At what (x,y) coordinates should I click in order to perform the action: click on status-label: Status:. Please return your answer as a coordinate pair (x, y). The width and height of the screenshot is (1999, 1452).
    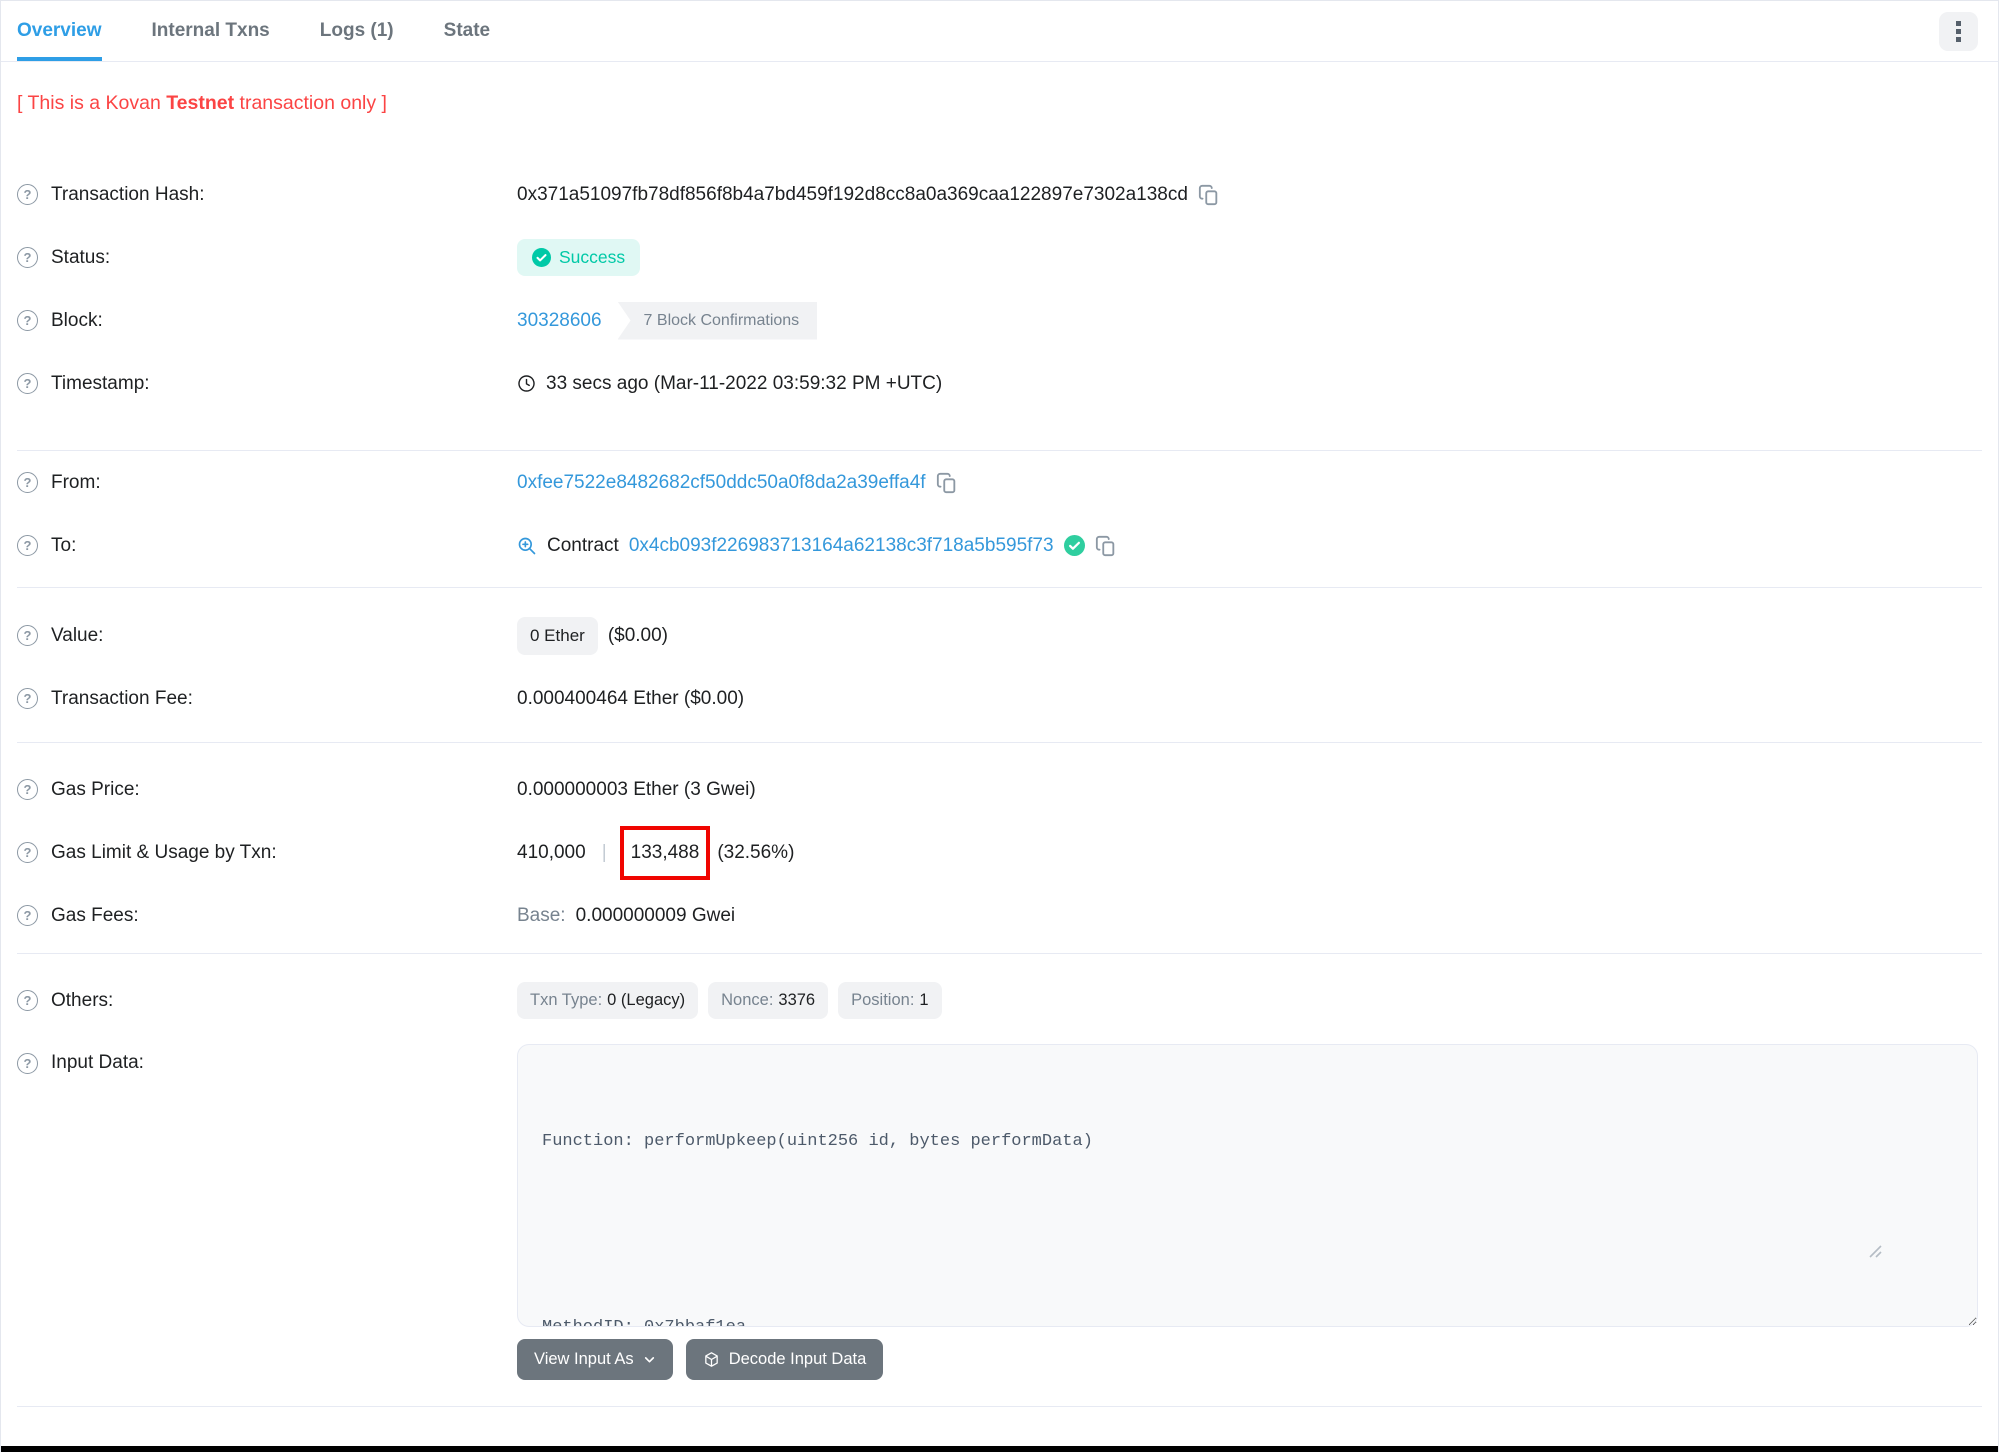
    Looking at the image, I should click on (81, 257).